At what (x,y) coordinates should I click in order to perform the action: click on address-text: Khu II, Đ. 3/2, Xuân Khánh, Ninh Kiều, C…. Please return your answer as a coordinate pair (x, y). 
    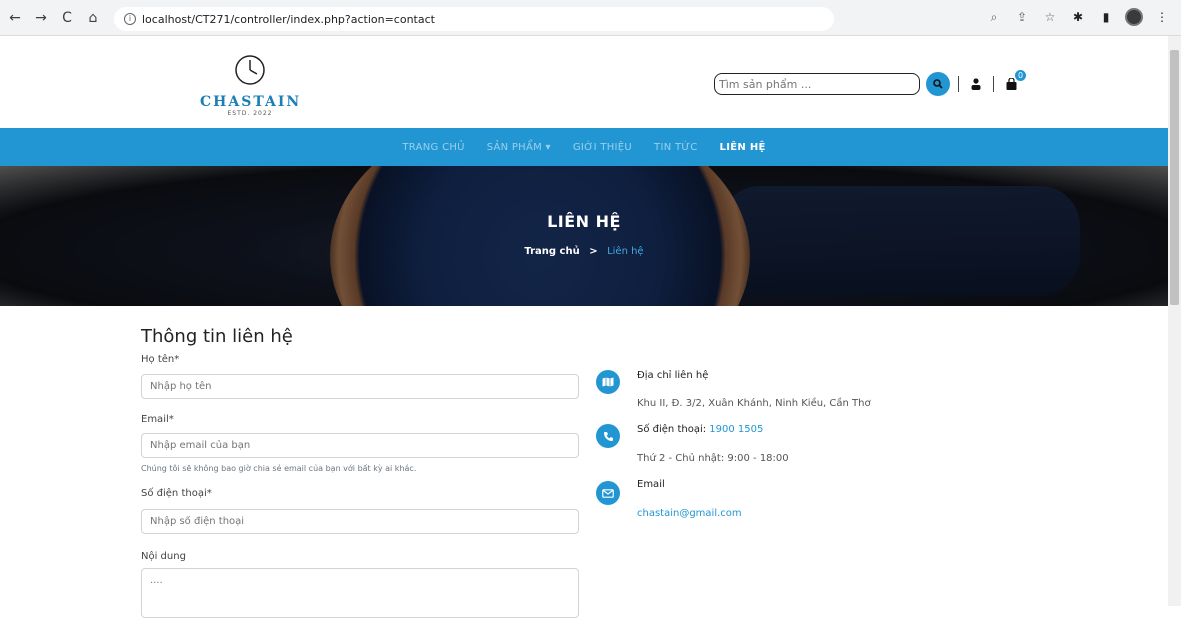
    Looking at the image, I should click on (754, 403).